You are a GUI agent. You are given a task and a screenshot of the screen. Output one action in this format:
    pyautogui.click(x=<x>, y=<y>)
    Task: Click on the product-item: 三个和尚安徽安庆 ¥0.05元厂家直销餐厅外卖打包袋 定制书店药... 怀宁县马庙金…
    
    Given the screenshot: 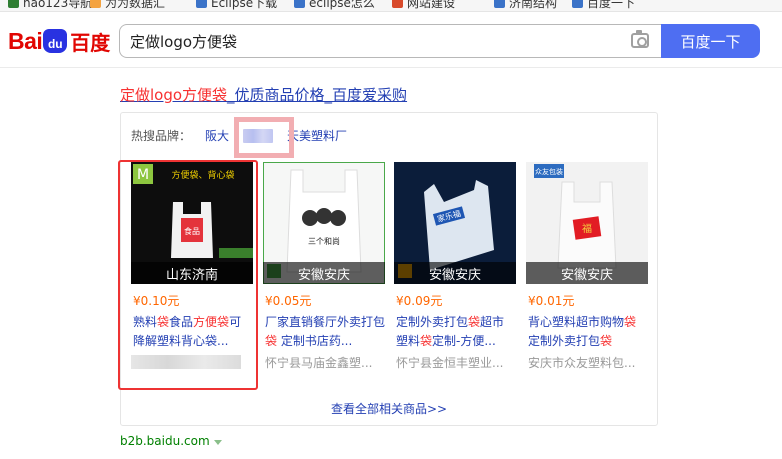 What is the action you would take?
    pyautogui.click(x=324, y=266)
    